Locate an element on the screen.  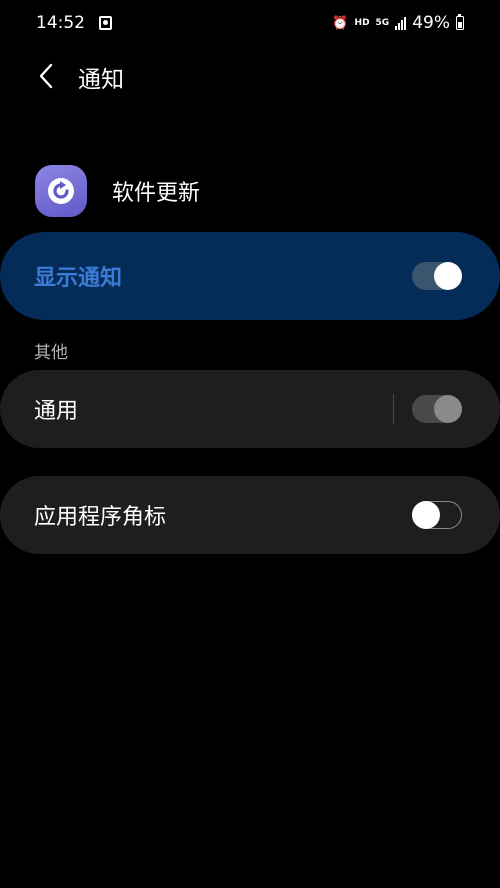
general-toggle is located at coordinates (437, 409).